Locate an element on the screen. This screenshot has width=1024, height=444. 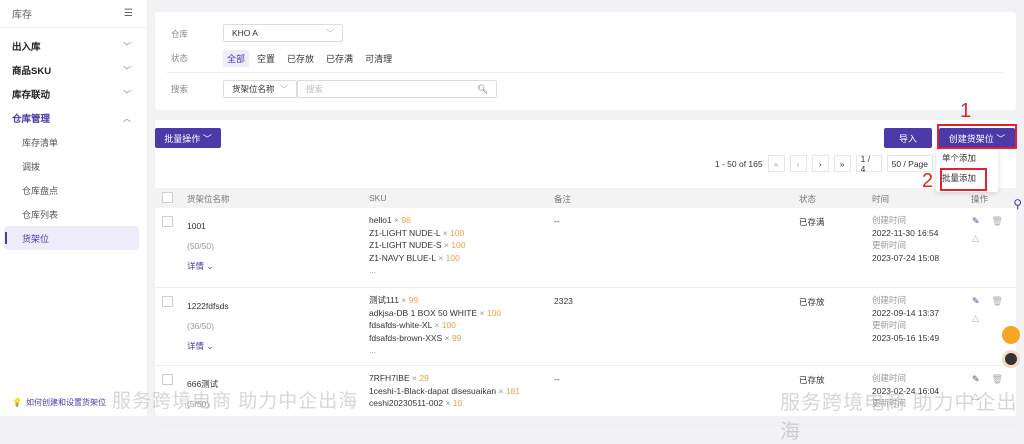
created-time: 2022-09-14 13:37 is located at coordinates (906, 312).